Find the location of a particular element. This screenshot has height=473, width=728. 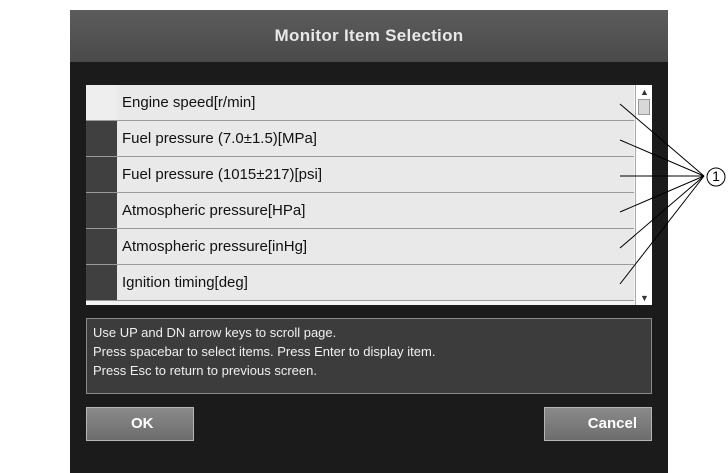

cancel-button: Cancel is located at coordinates (598, 424).